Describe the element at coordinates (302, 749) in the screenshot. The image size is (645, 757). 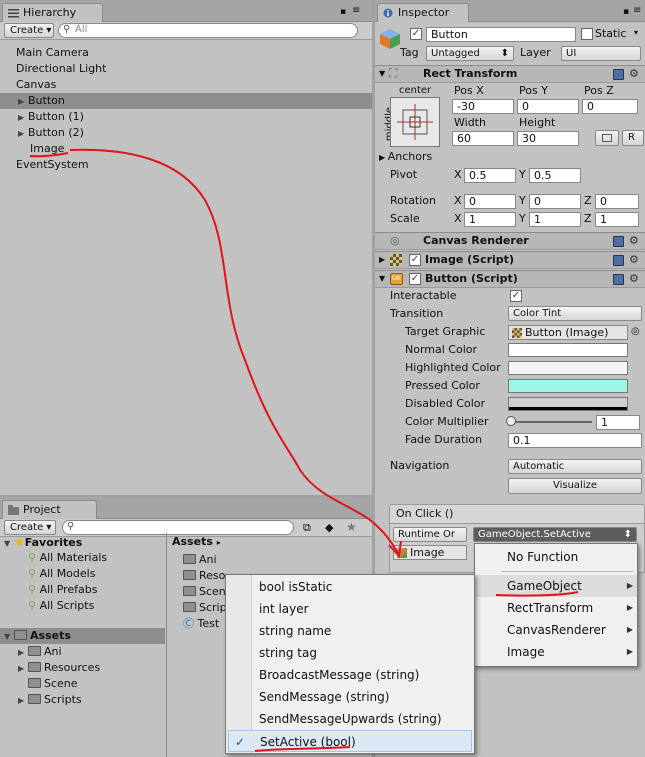
I see `annotation-underline-setactive` at that location.